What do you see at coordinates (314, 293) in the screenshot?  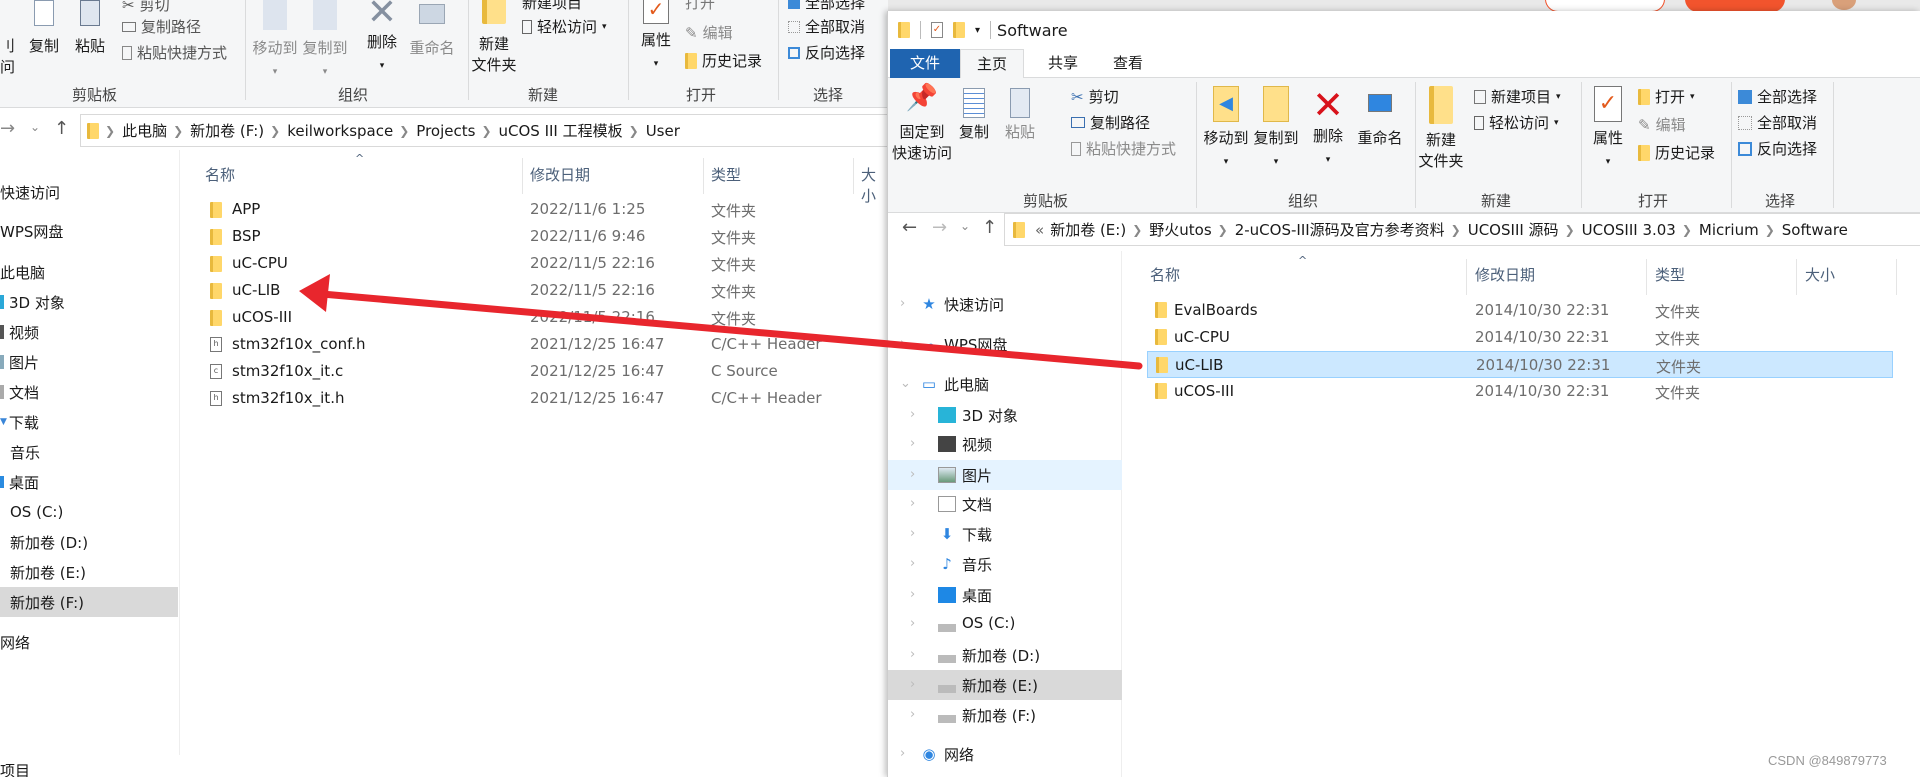 I see `arrow-head` at bounding box center [314, 293].